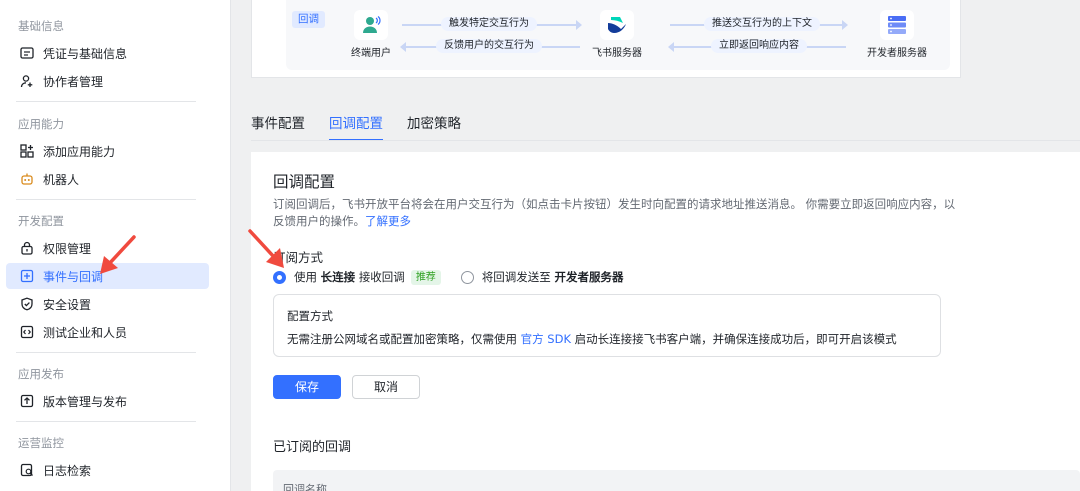  What do you see at coordinates (305, 277) in the screenshot?
I see `option-prefix: 使用` at bounding box center [305, 277].